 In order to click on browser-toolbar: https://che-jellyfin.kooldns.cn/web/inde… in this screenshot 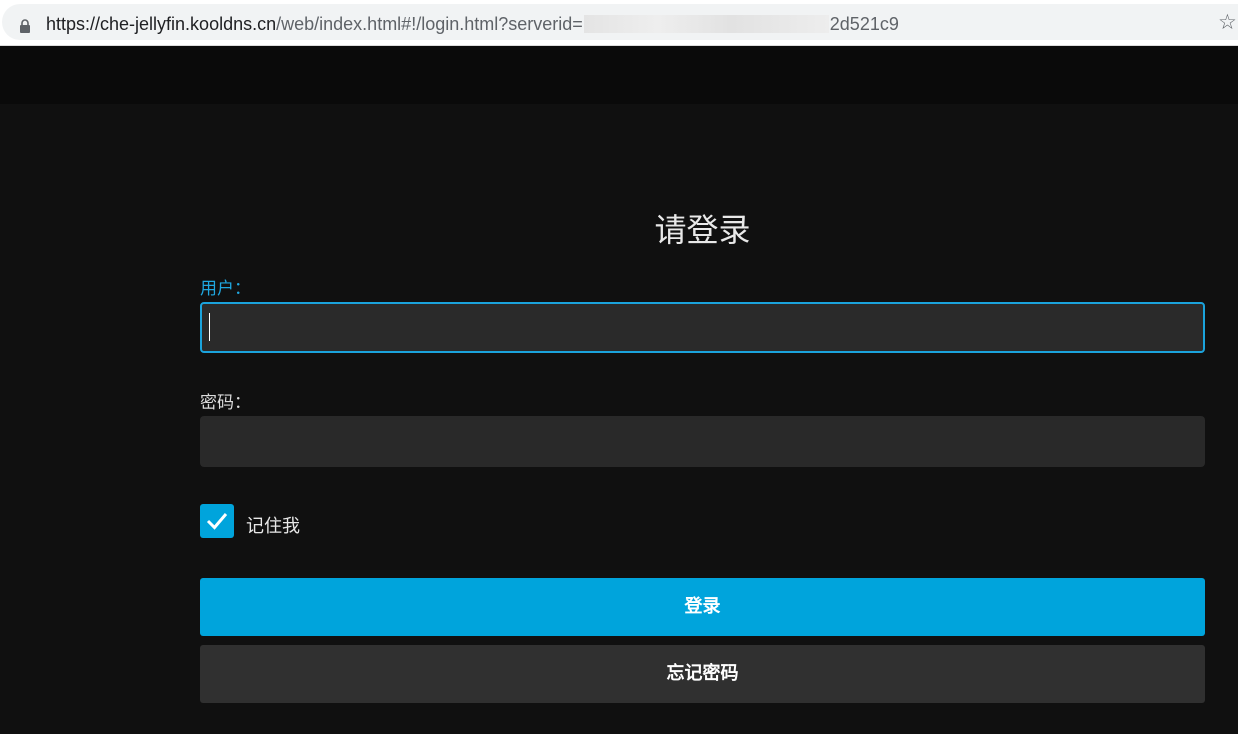, I will do `click(619, 23)`.